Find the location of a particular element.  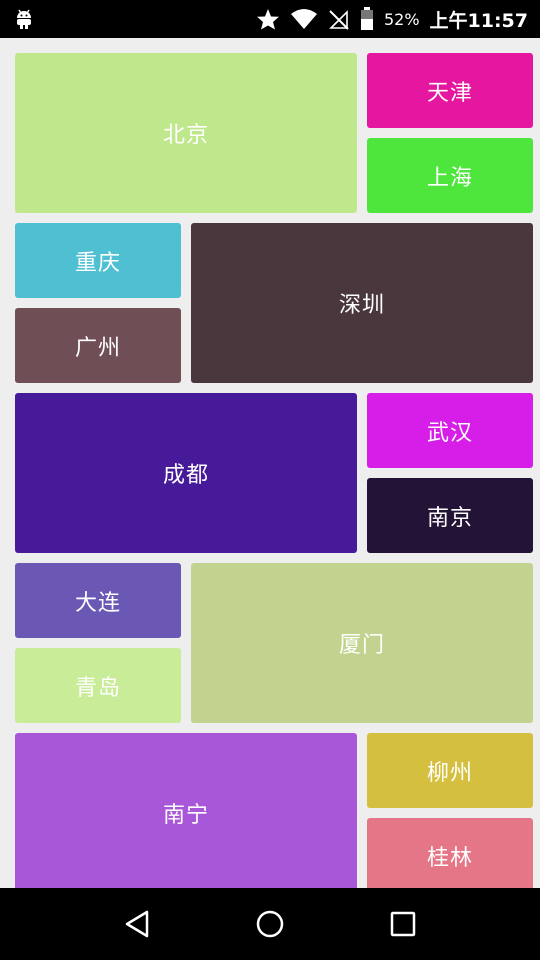

city-tile: 天津 is located at coordinates (450, 90).